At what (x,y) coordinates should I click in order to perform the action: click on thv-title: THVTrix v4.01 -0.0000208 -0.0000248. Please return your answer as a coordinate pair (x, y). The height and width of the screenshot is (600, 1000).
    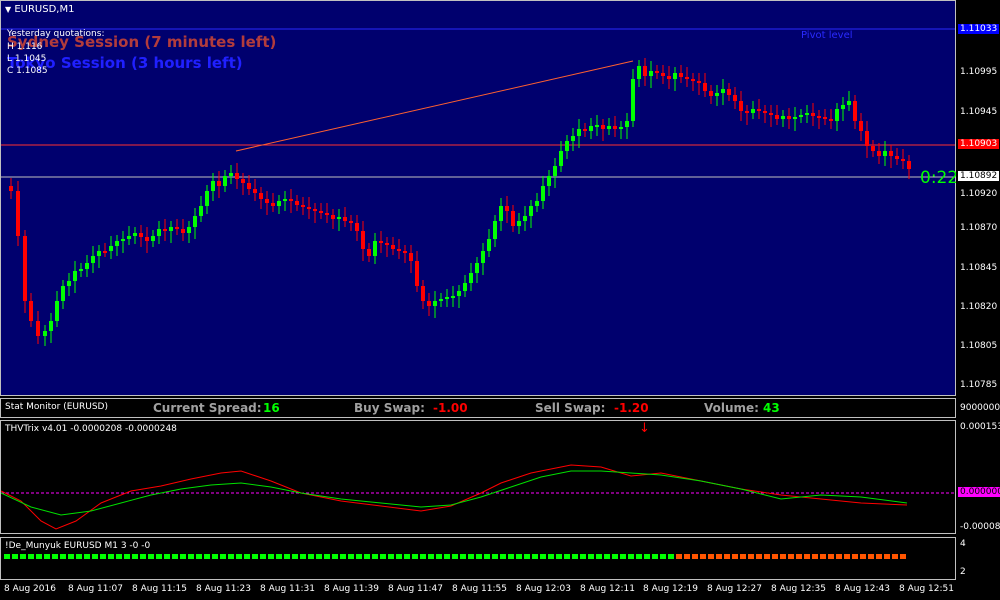
    Looking at the image, I should click on (91, 429).